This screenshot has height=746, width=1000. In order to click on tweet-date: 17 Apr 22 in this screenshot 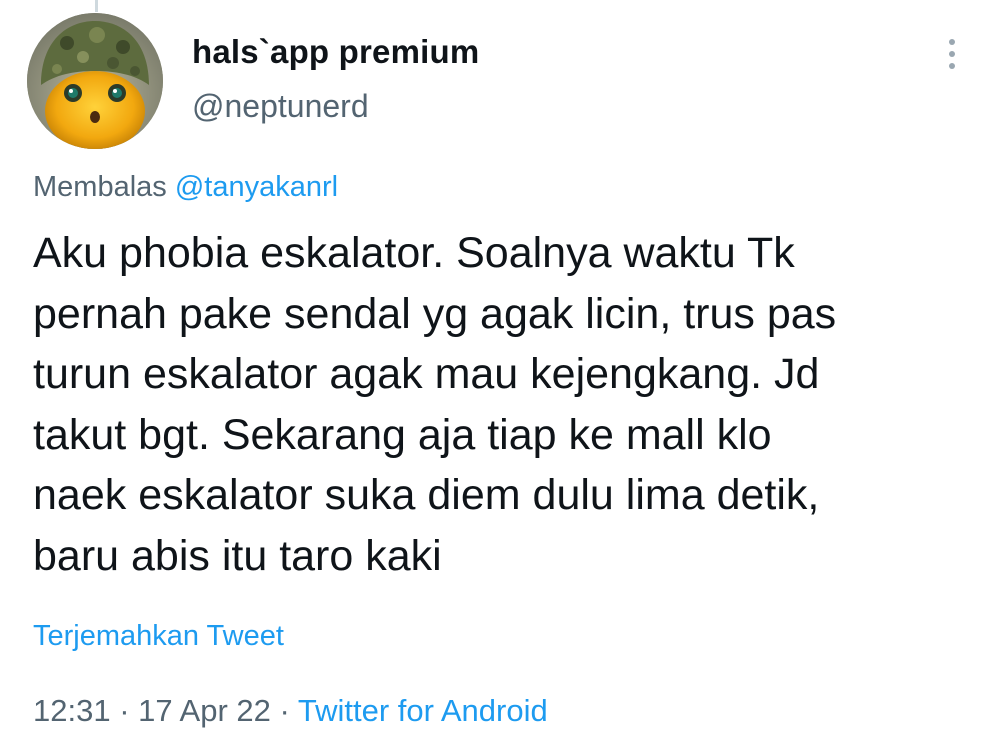, I will do `click(204, 710)`.